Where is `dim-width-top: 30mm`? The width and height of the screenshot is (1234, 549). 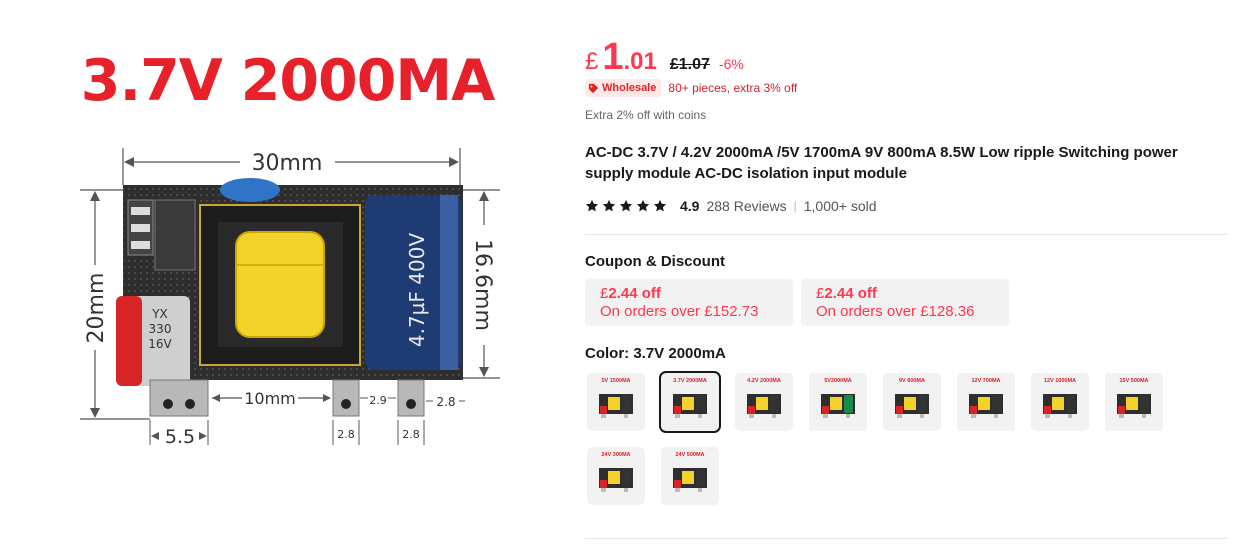
dim-width-top: 30mm is located at coordinates (287, 163).